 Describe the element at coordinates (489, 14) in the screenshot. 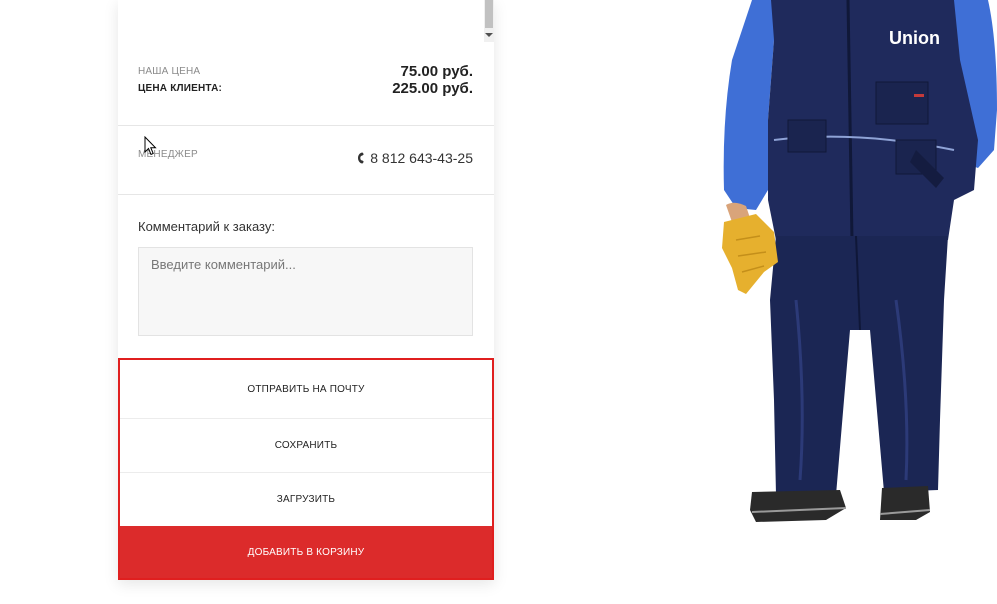

I see `scrollbar-thumb` at that location.